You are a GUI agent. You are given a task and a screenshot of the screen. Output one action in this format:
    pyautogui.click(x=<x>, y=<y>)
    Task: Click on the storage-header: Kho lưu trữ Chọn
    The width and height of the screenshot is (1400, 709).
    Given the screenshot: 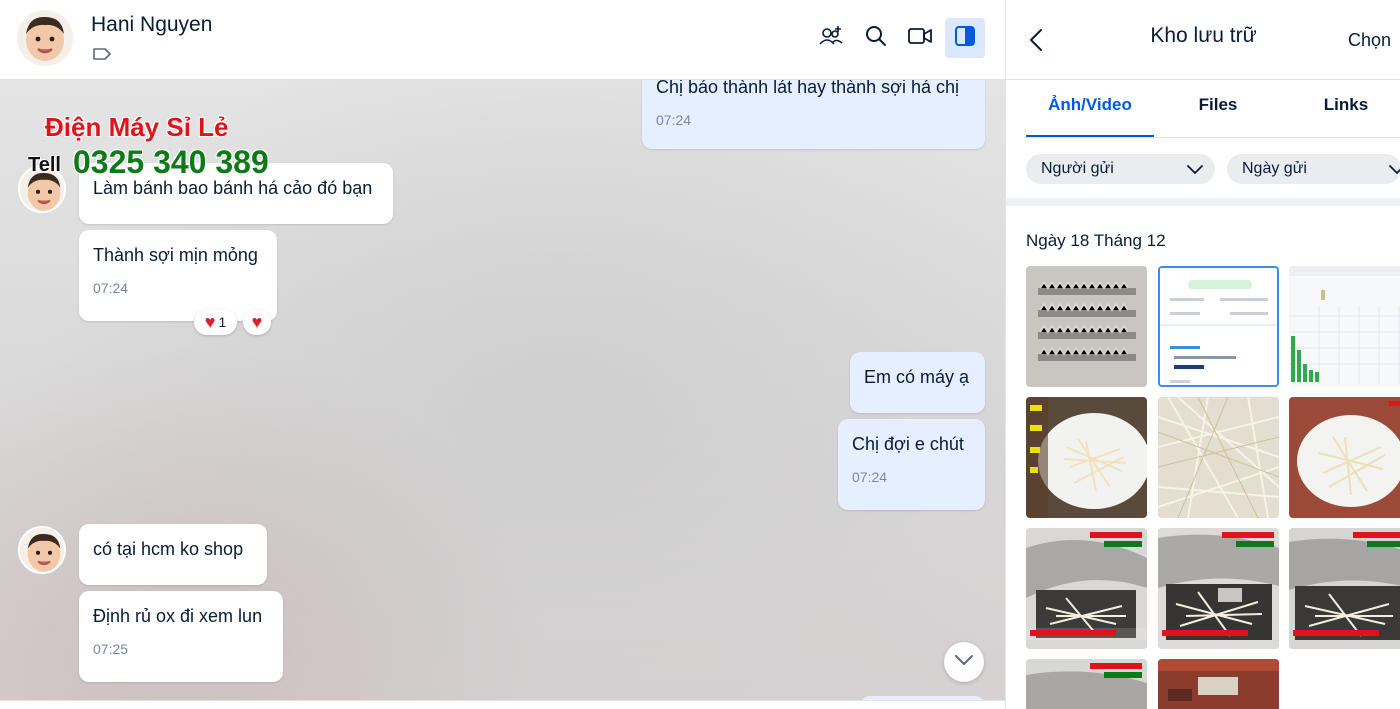 What is the action you would take?
    pyautogui.click(x=1203, y=40)
    